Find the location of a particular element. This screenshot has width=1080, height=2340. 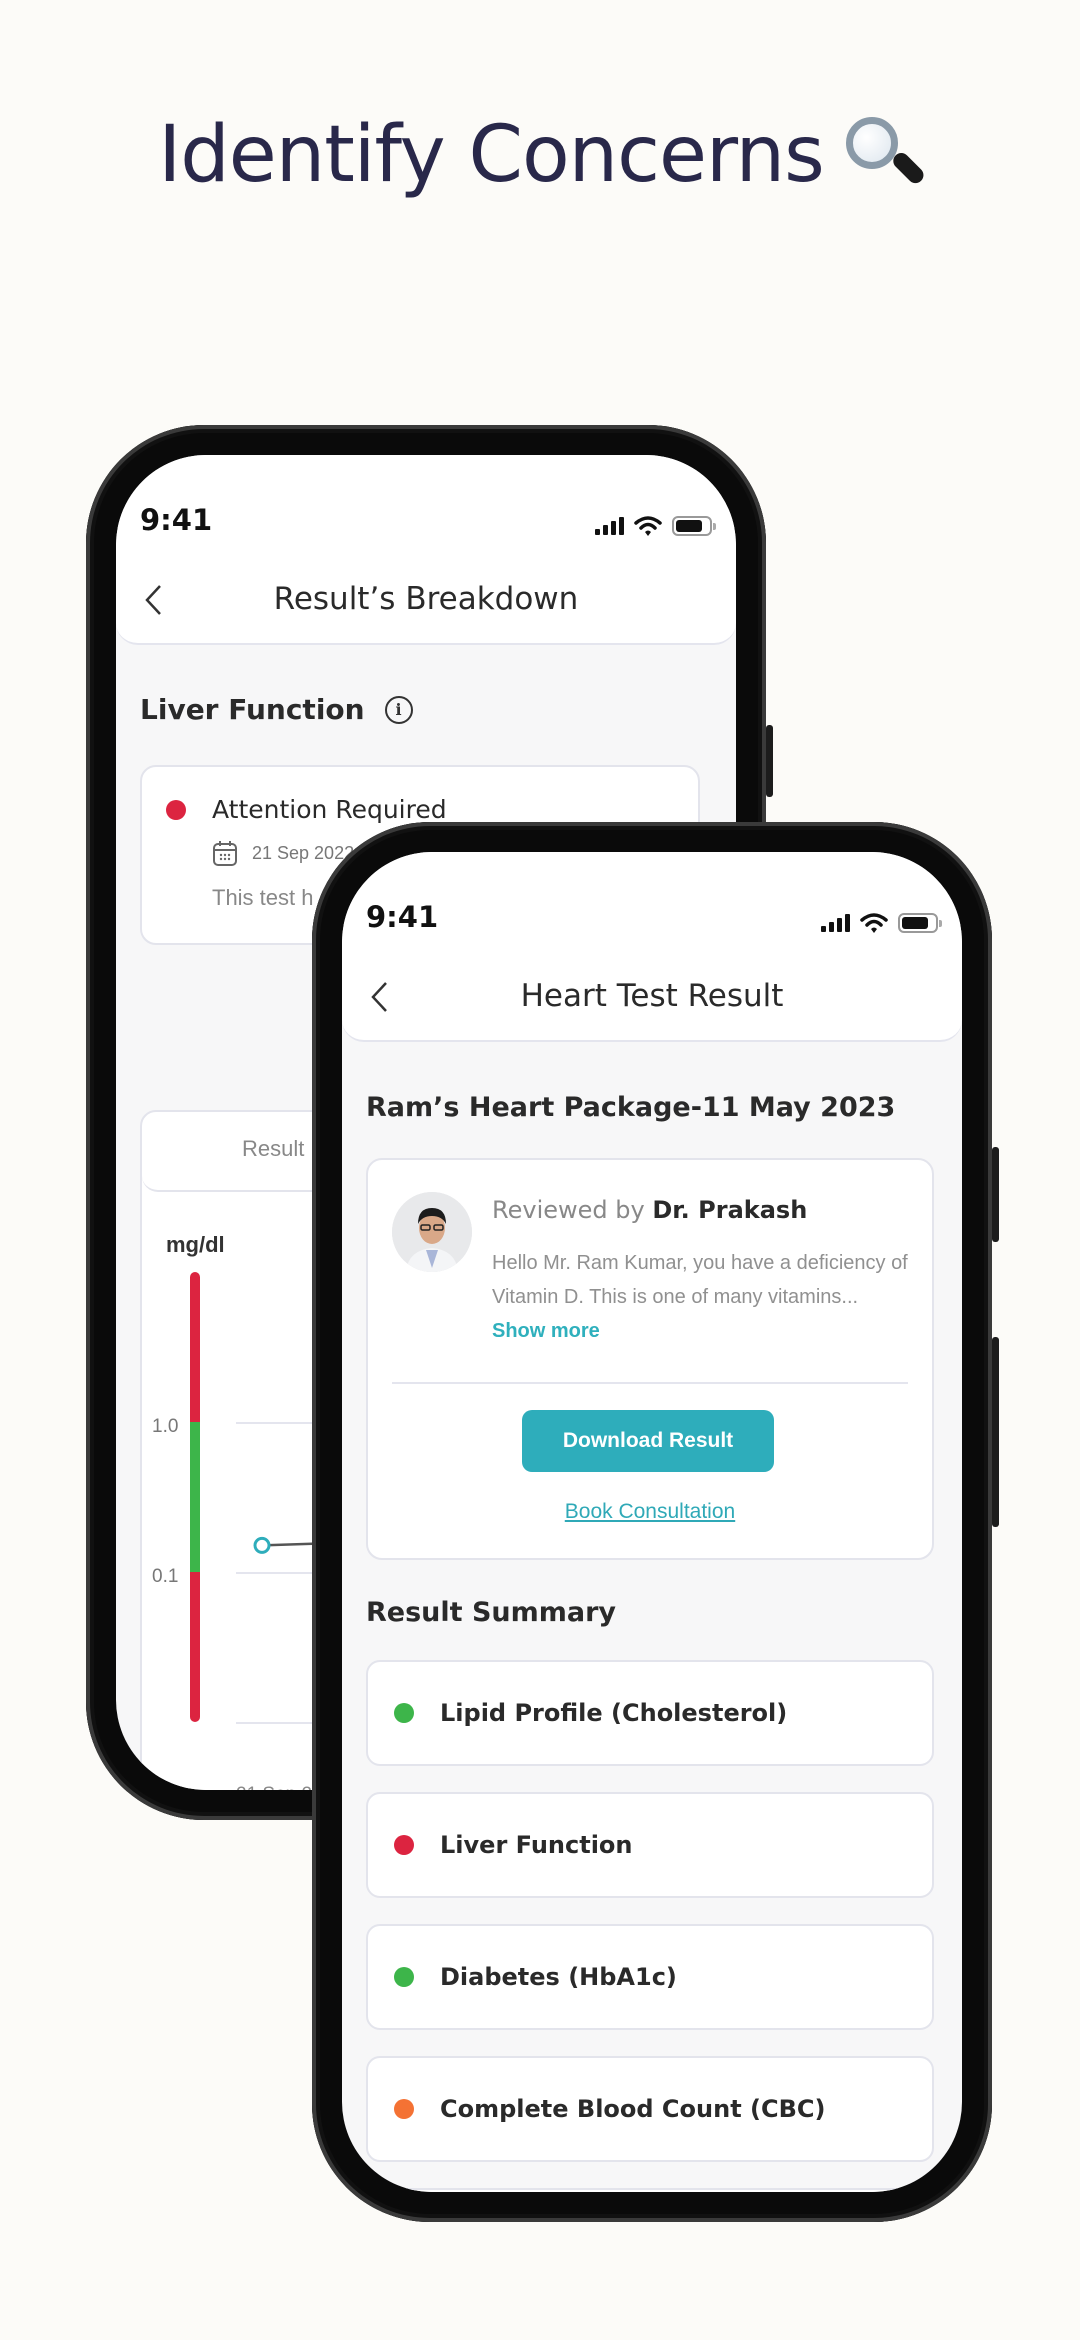

page-title: Result’s Breakdown is located at coordinates (426, 599).